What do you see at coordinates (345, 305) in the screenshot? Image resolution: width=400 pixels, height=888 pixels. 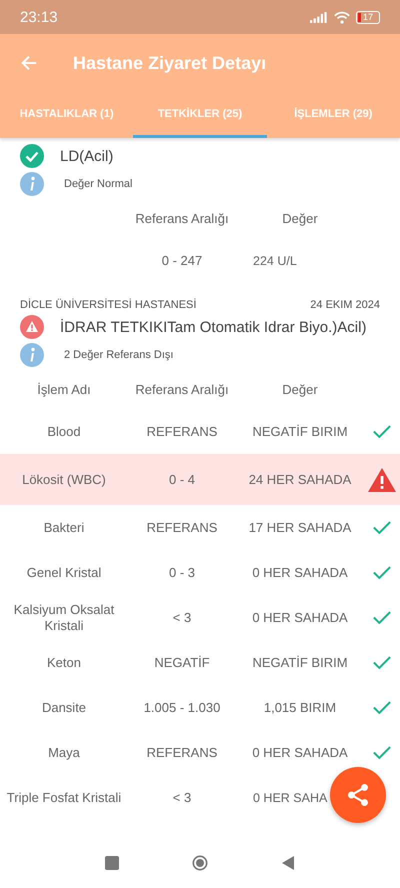 I see `visit-date: 24 EKIM 2024` at bounding box center [345, 305].